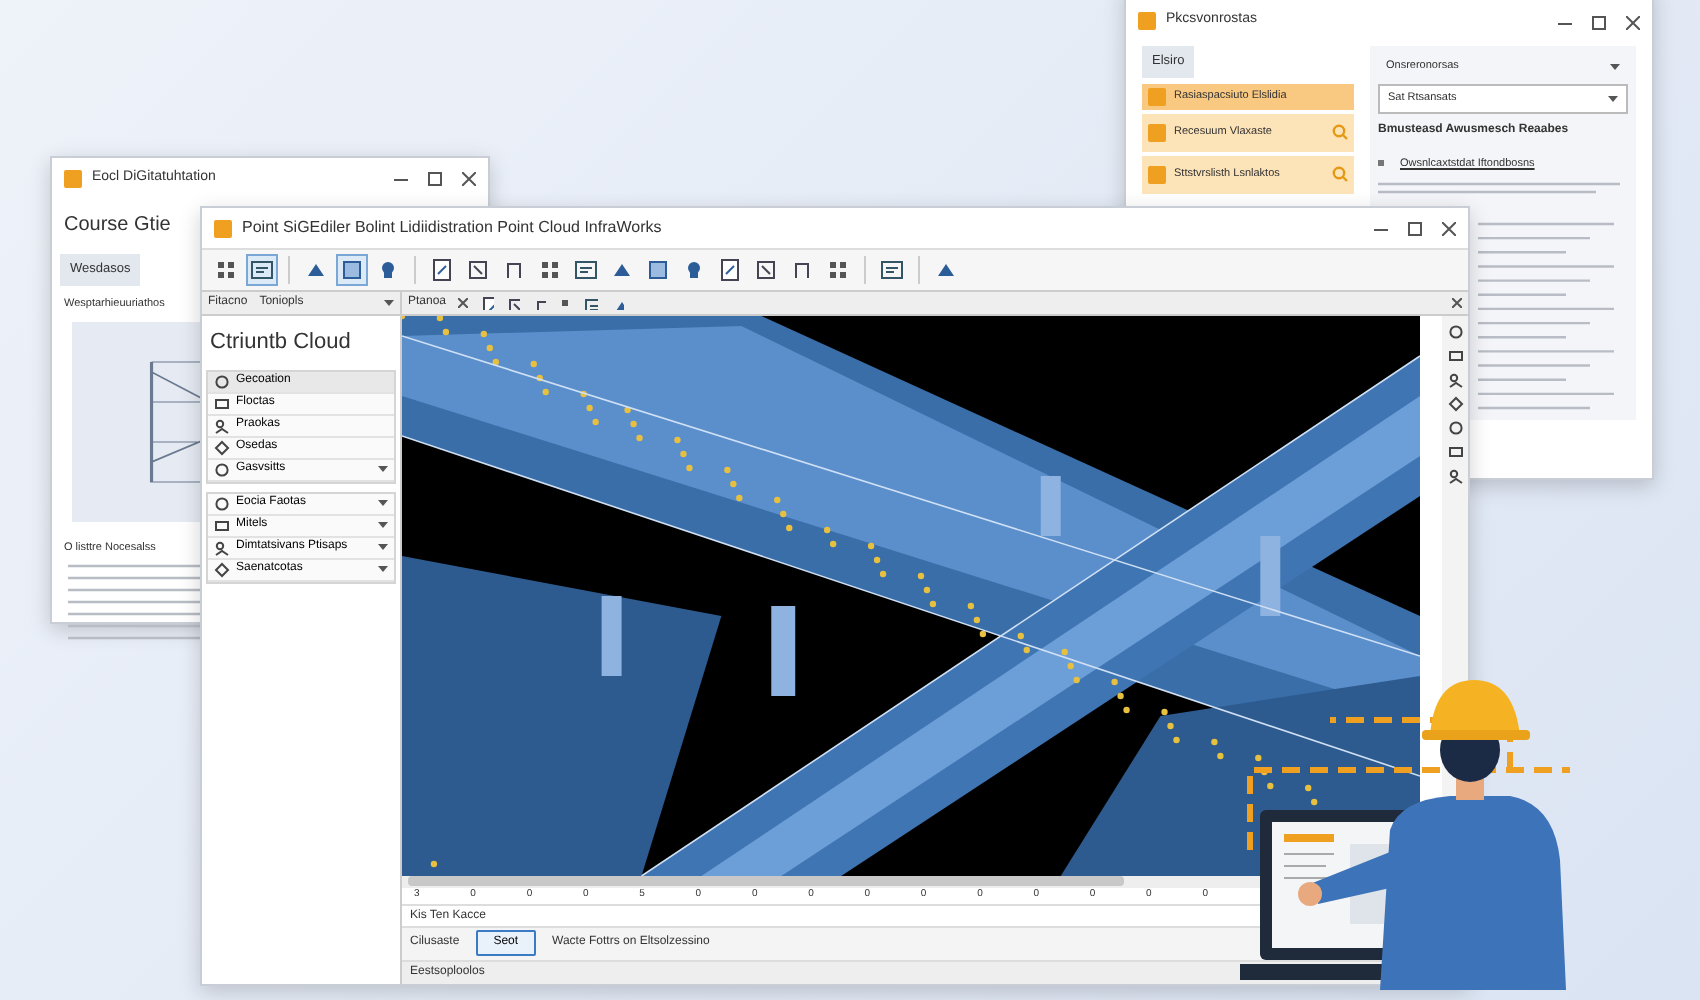 The image size is (1700, 1000). I want to click on bullet-icon, so click(1381, 163).